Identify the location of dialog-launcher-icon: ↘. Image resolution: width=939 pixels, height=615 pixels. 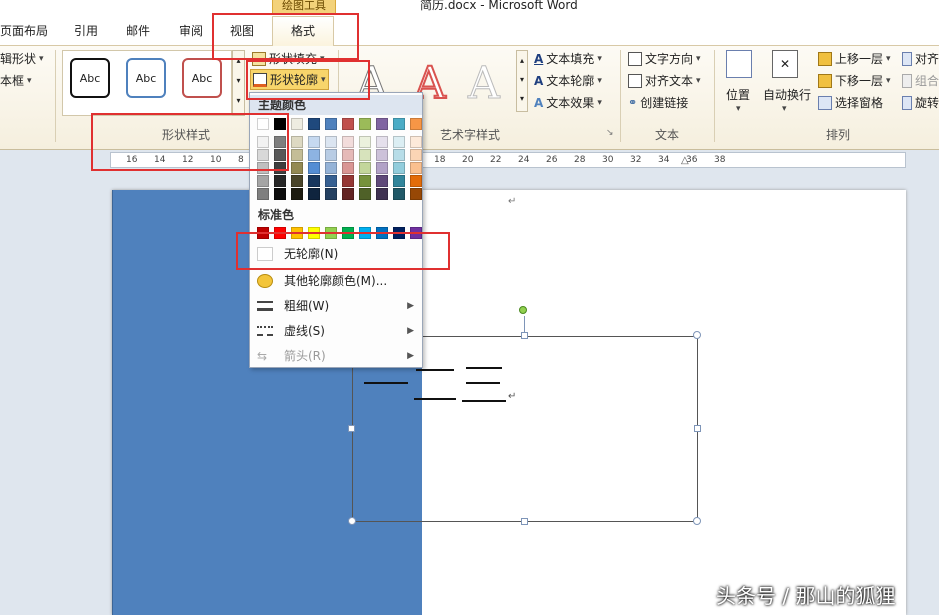
(610, 133).